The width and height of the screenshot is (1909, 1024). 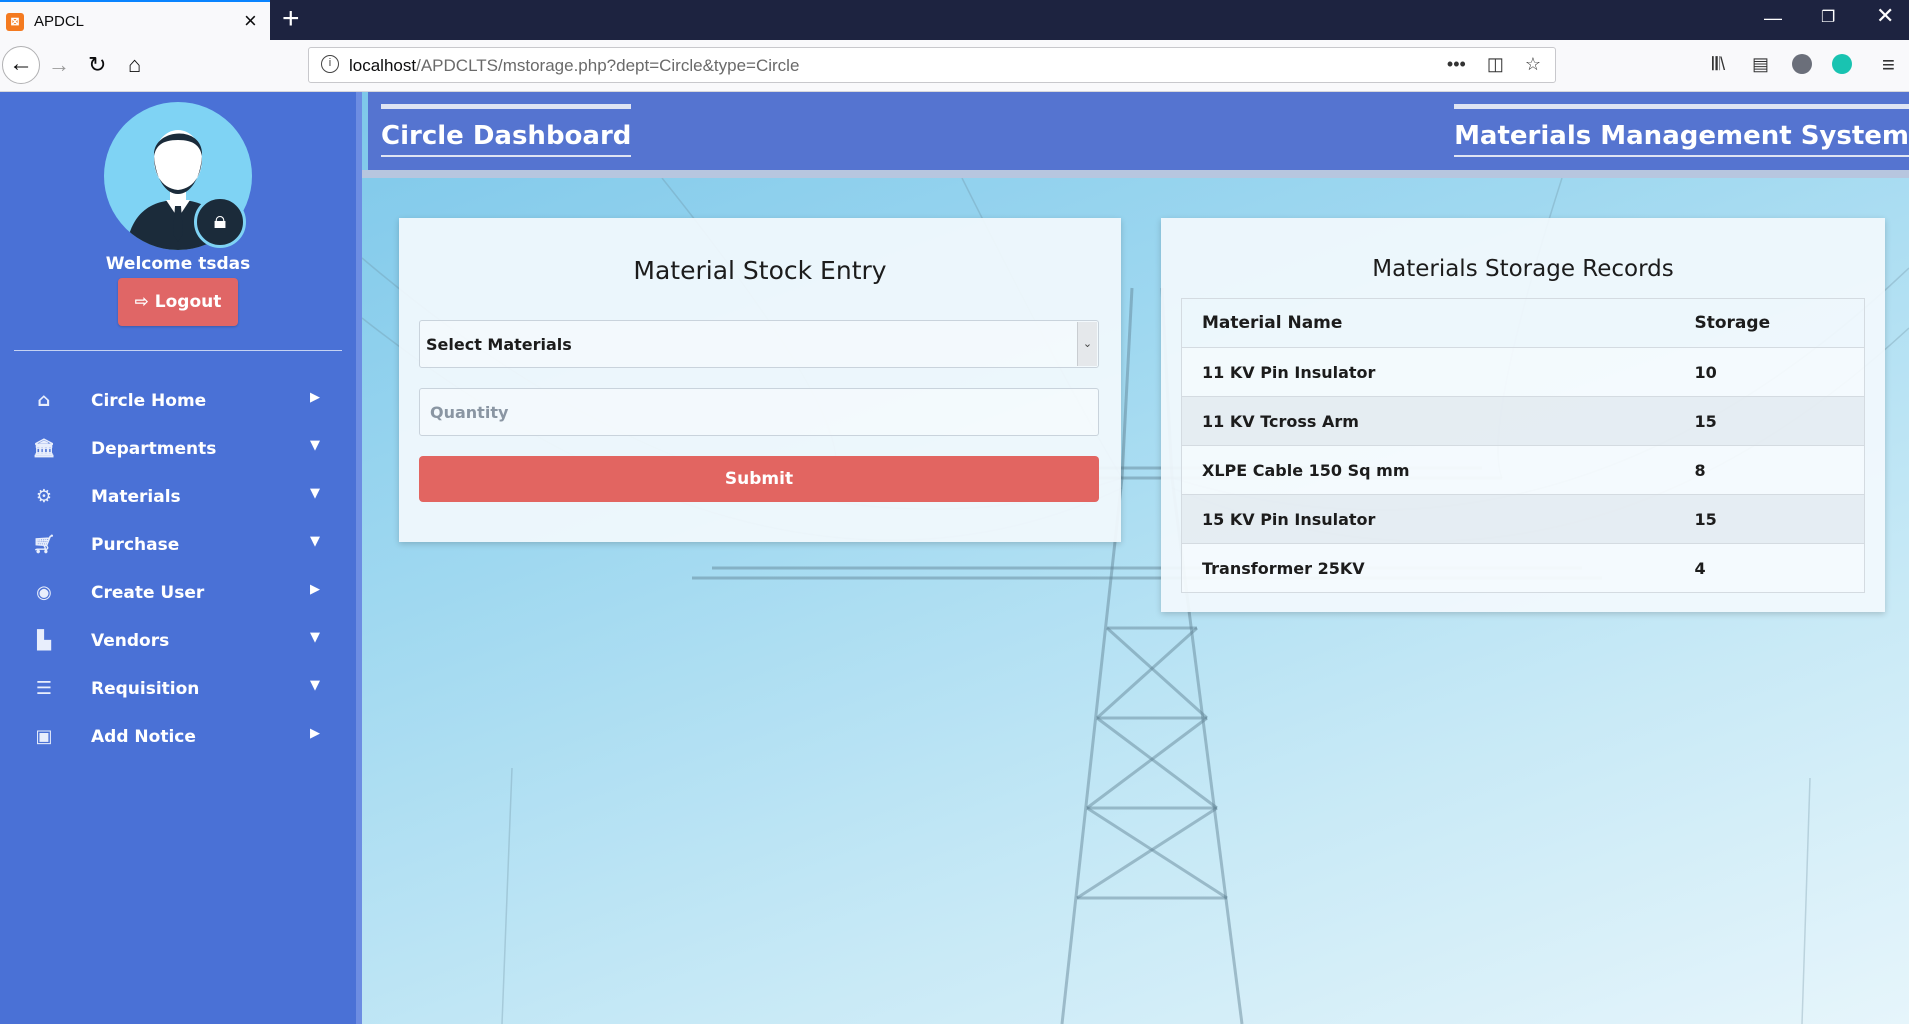 What do you see at coordinates (1433, 470) in the screenshot?
I see `material-name-cell: XLPE Cable 150 Sq mm` at bounding box center [1433, 470].